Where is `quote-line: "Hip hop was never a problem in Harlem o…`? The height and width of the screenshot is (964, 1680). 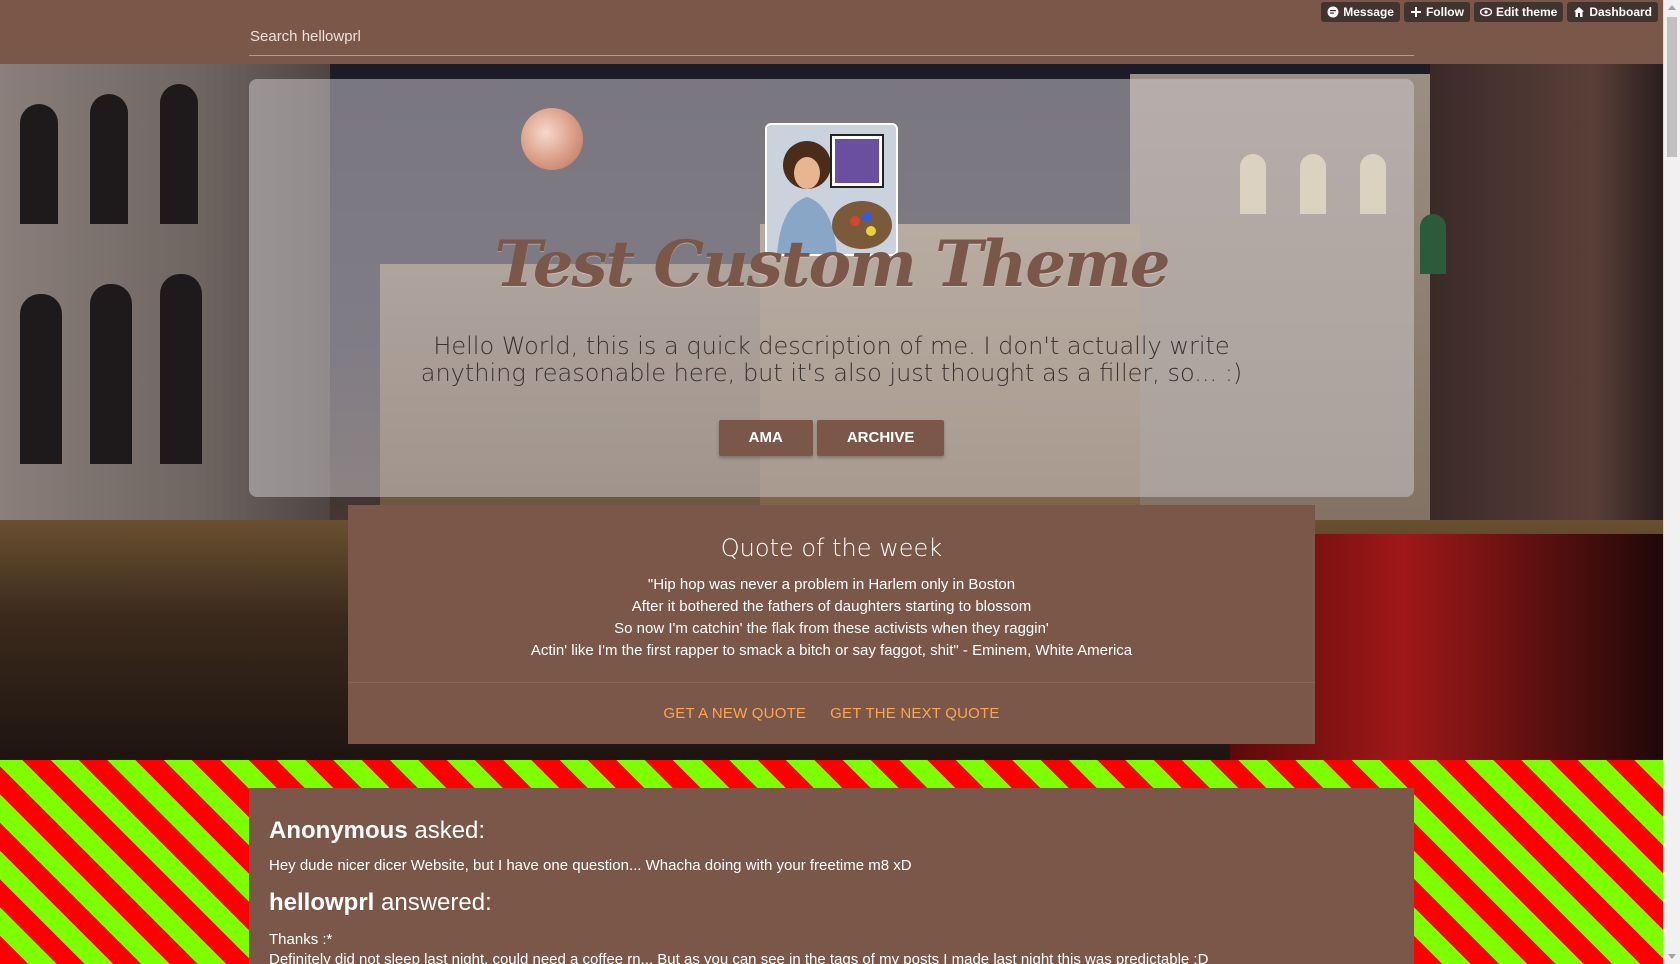
quote-line: "Hip hop was never a problem in Harlem o… is located at coordinates (831, 584).